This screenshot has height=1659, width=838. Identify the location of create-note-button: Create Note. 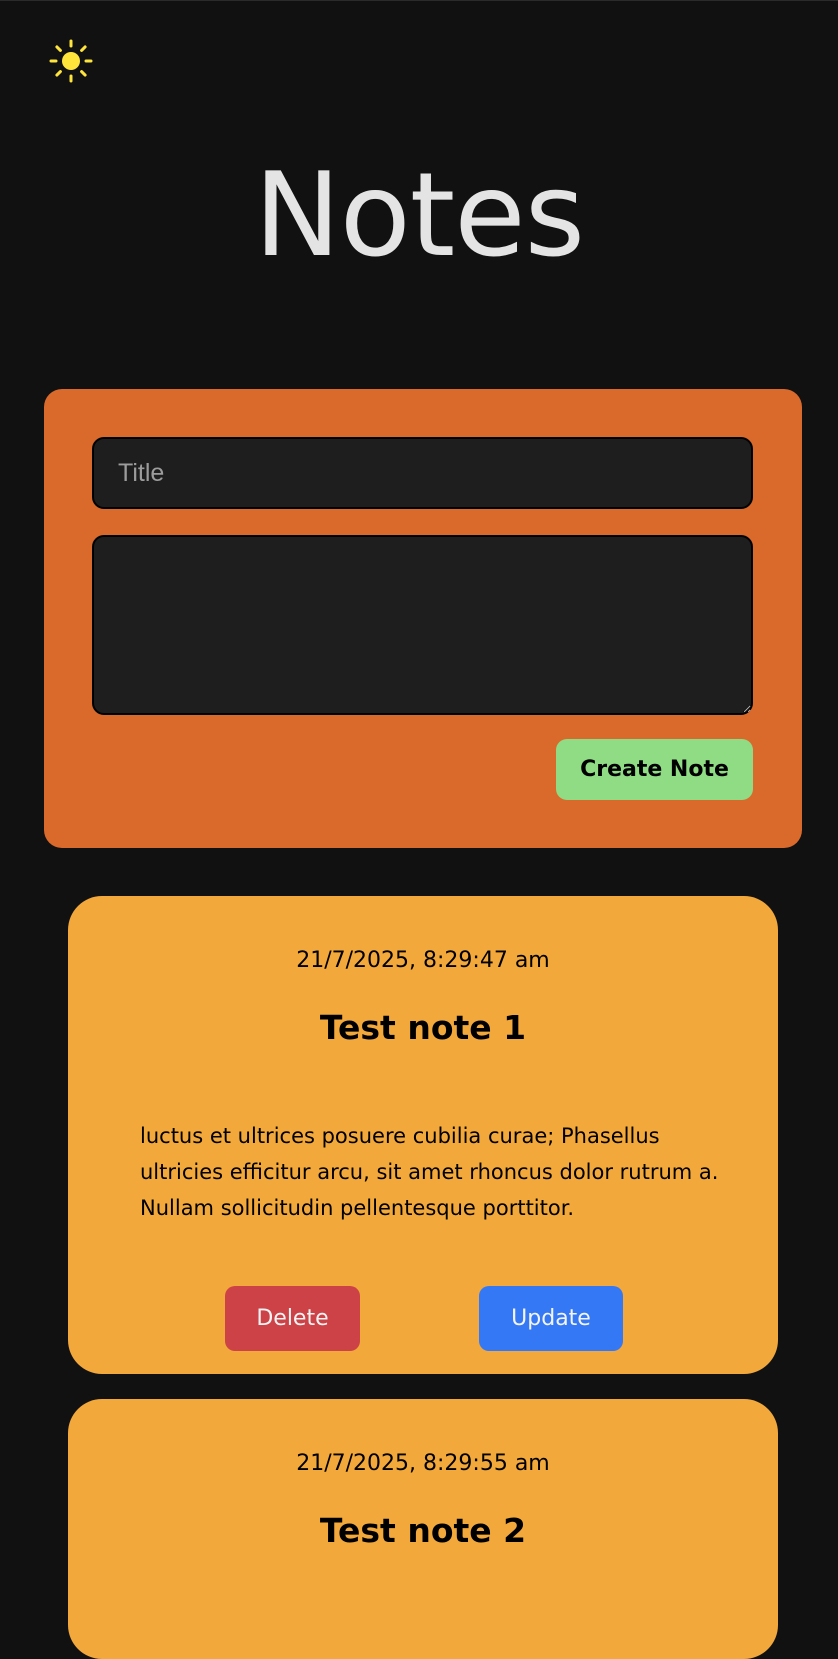
(654, 769).